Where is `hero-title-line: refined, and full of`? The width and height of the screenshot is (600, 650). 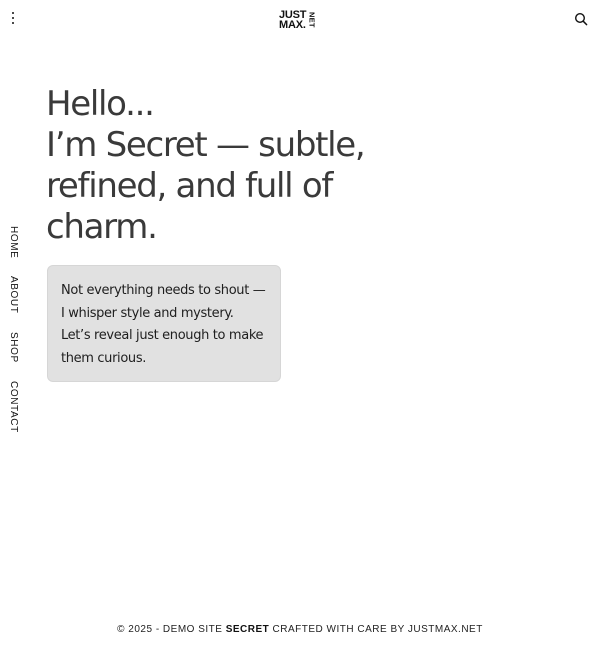
hero-title-line: refined, and full of is located at coordinates (189, 186).